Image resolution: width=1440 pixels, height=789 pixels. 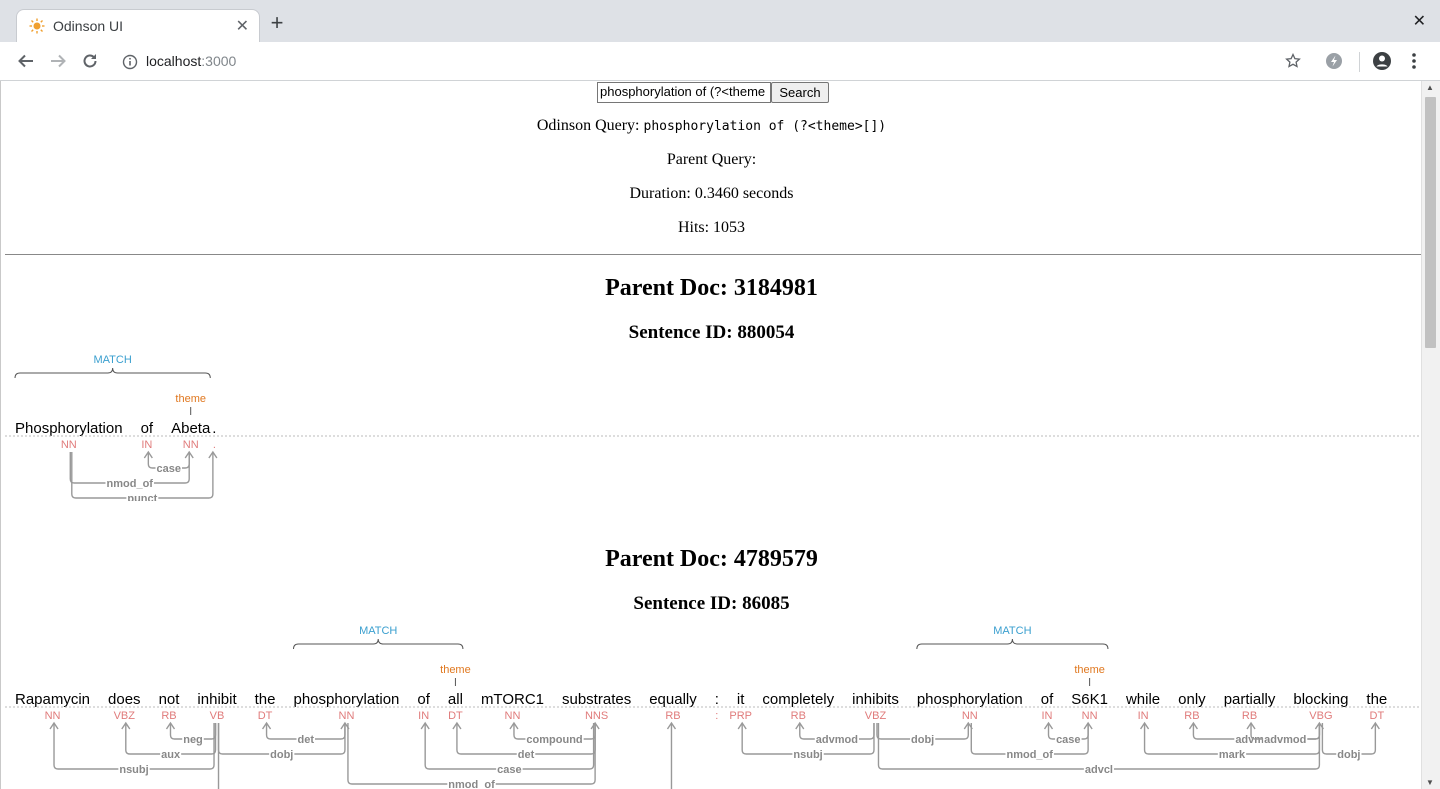 I want to click on hits-text: Hits: 1053, so click(x=711, y=227).